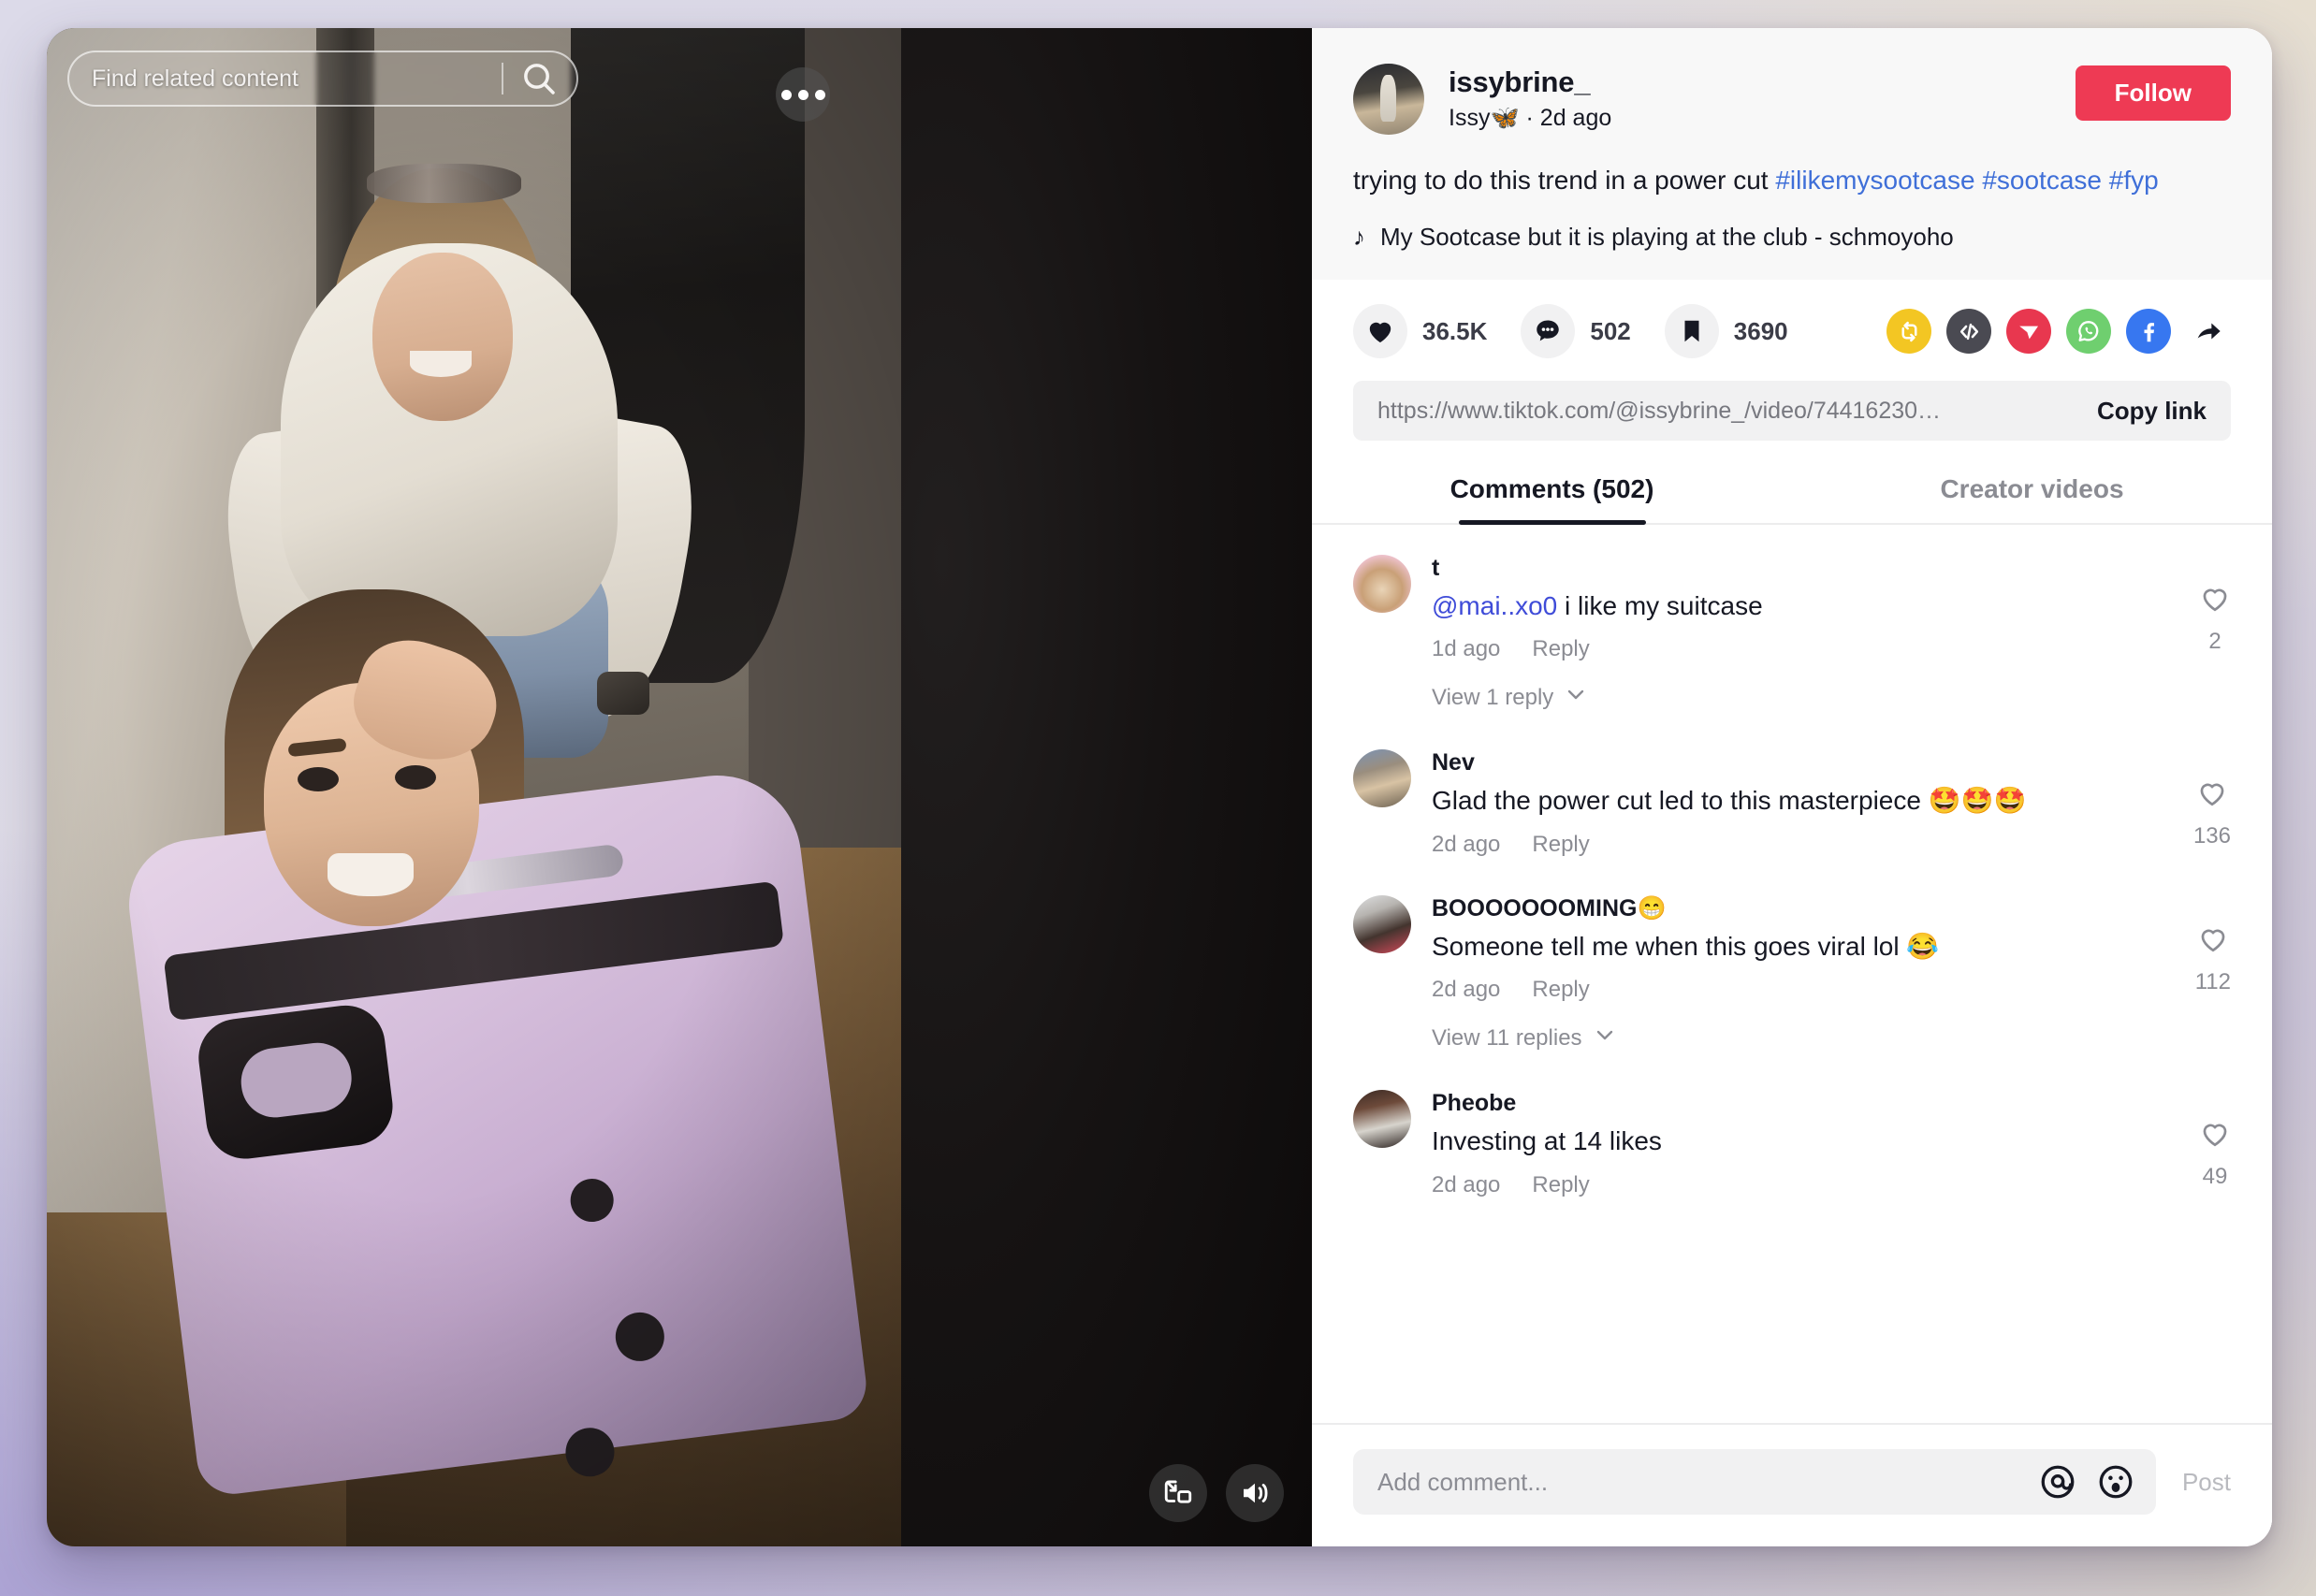 The height and width of the screenshot is (1596, 2316). Describe the element at coordinates (1802, 908) in the screenshot. I see `comment-author: BOOOOOOOMING😁` at that location.